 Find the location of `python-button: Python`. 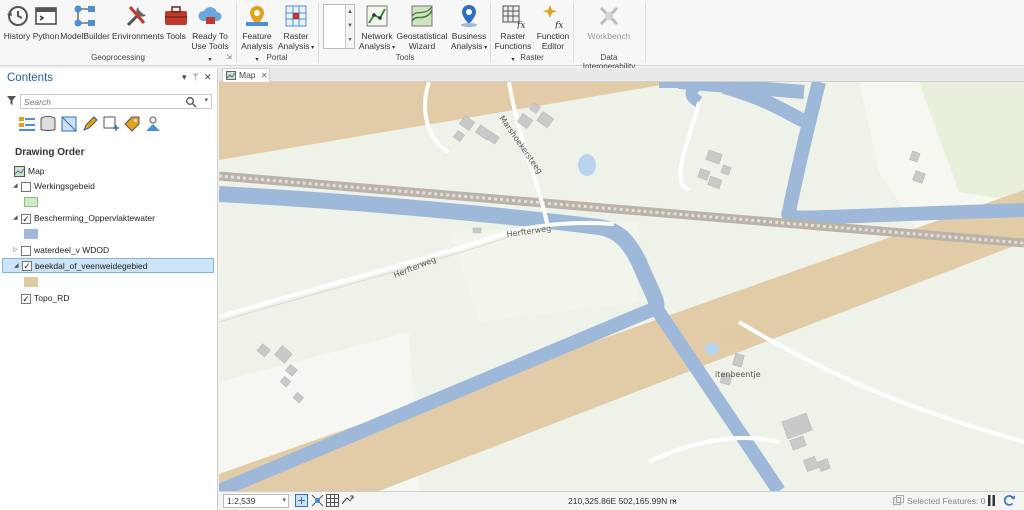

python-button: Python is located at coordinates (46, 22).